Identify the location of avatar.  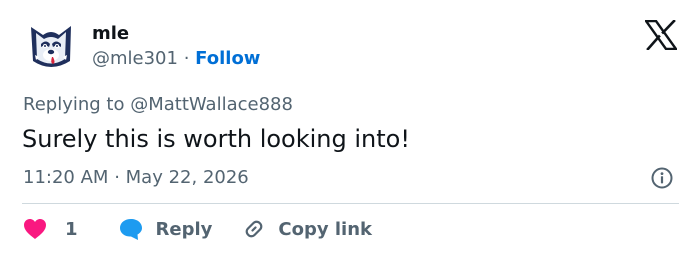
(51, 45).